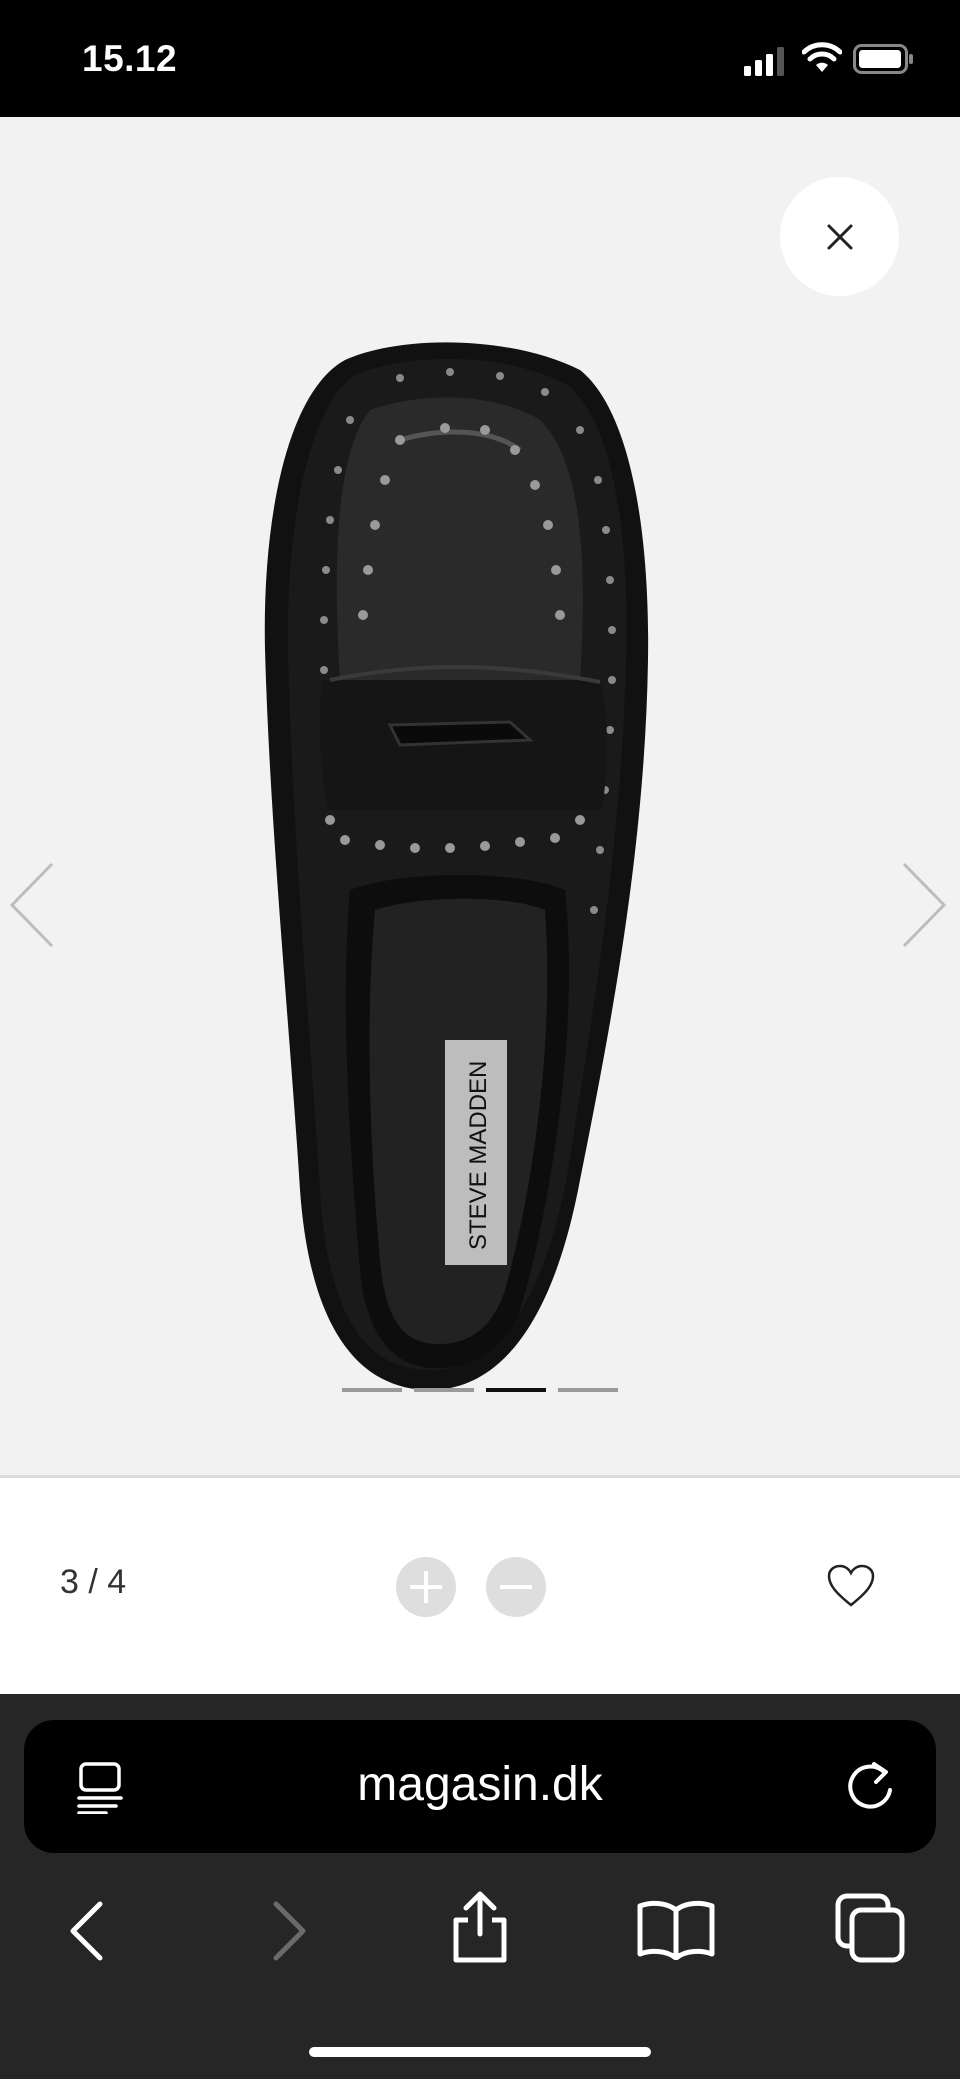 The height and width of the screenshot is (2079, 960). I want to click on chevron-left-icon, so click(31, 905).